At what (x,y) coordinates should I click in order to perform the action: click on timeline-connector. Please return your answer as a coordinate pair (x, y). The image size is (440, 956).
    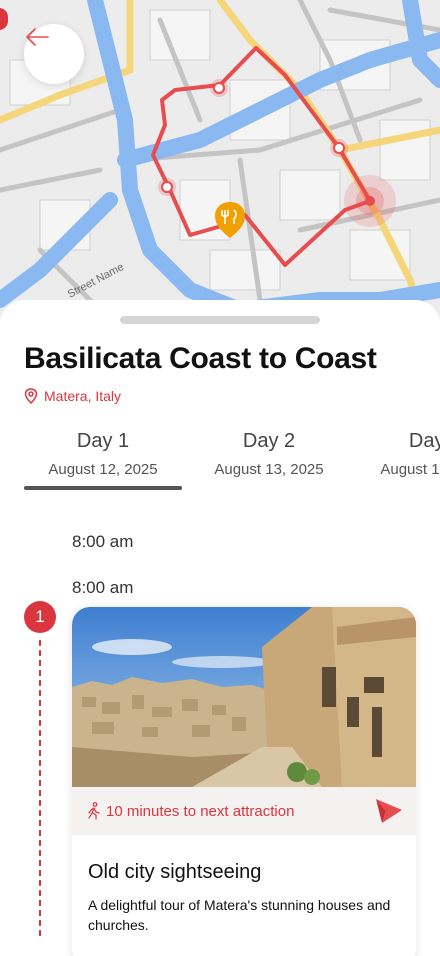
    Looking at the image, I should click on (40, 788).